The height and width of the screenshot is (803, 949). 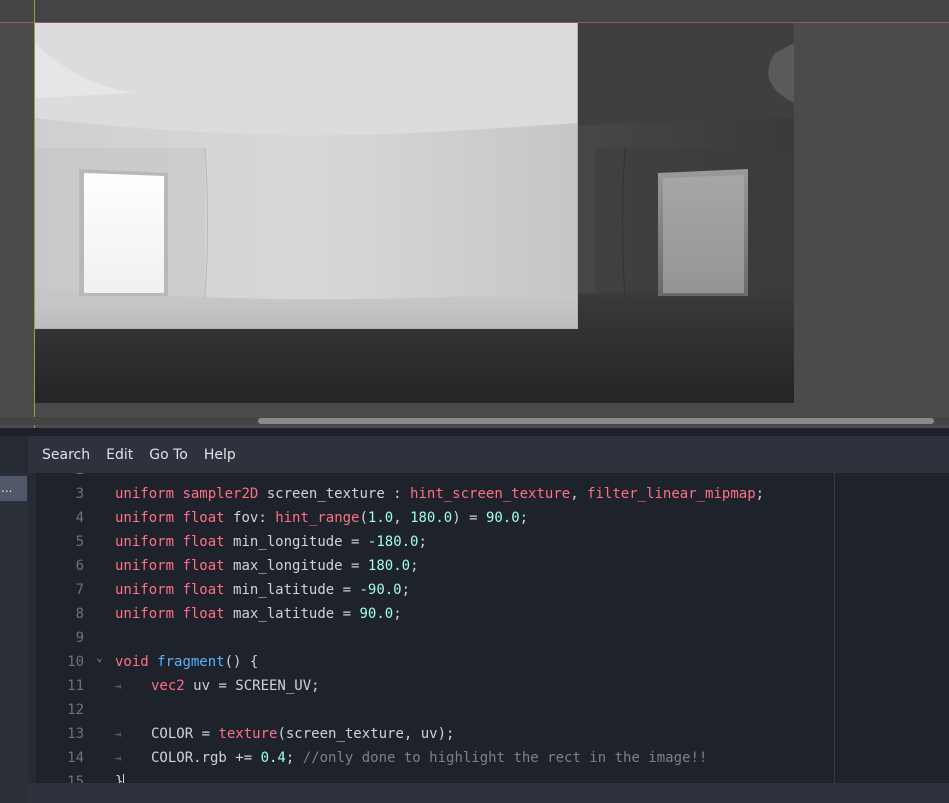 I want to click on fold-chevron-icon: ⌄, so click(x=99, y=658).